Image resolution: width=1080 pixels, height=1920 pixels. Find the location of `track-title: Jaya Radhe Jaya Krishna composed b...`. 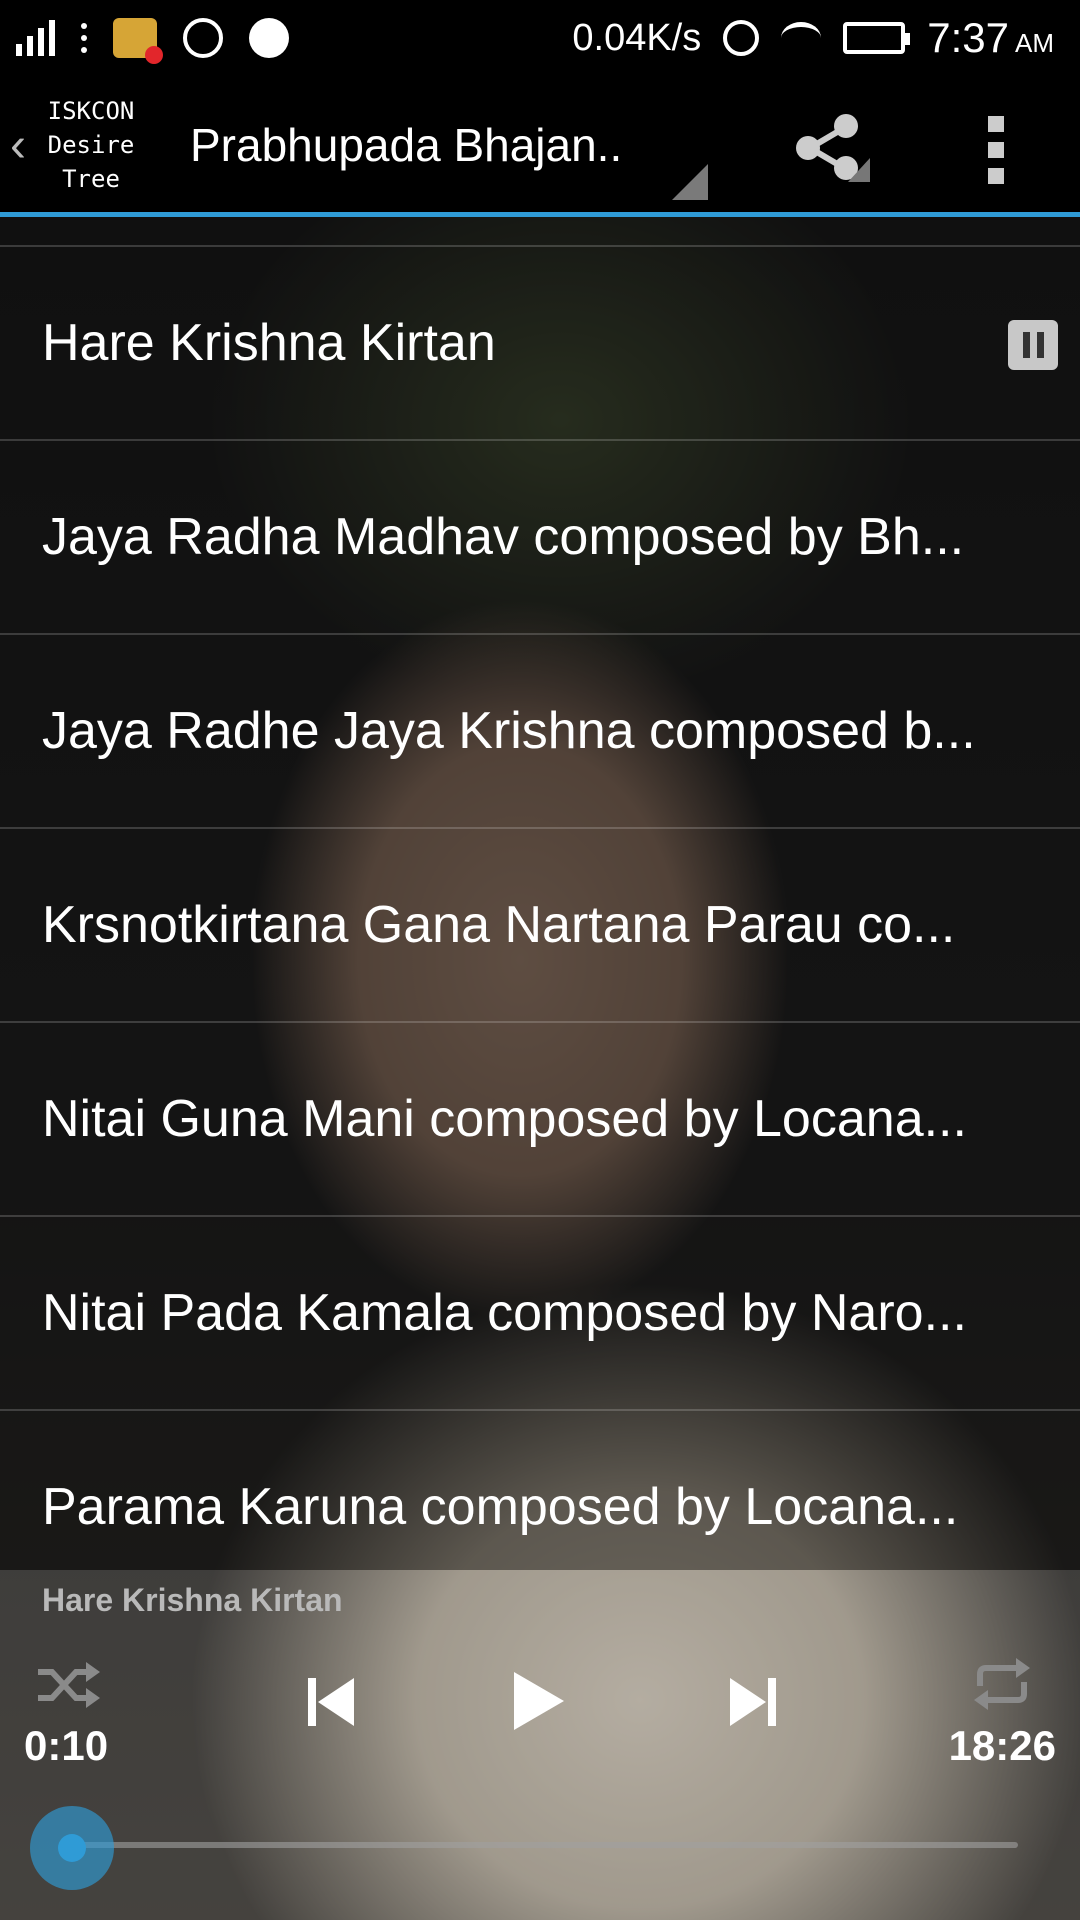

track-title: Jaya Radhe Jaya Krishna composed b... is located at coordinates (509, 731).